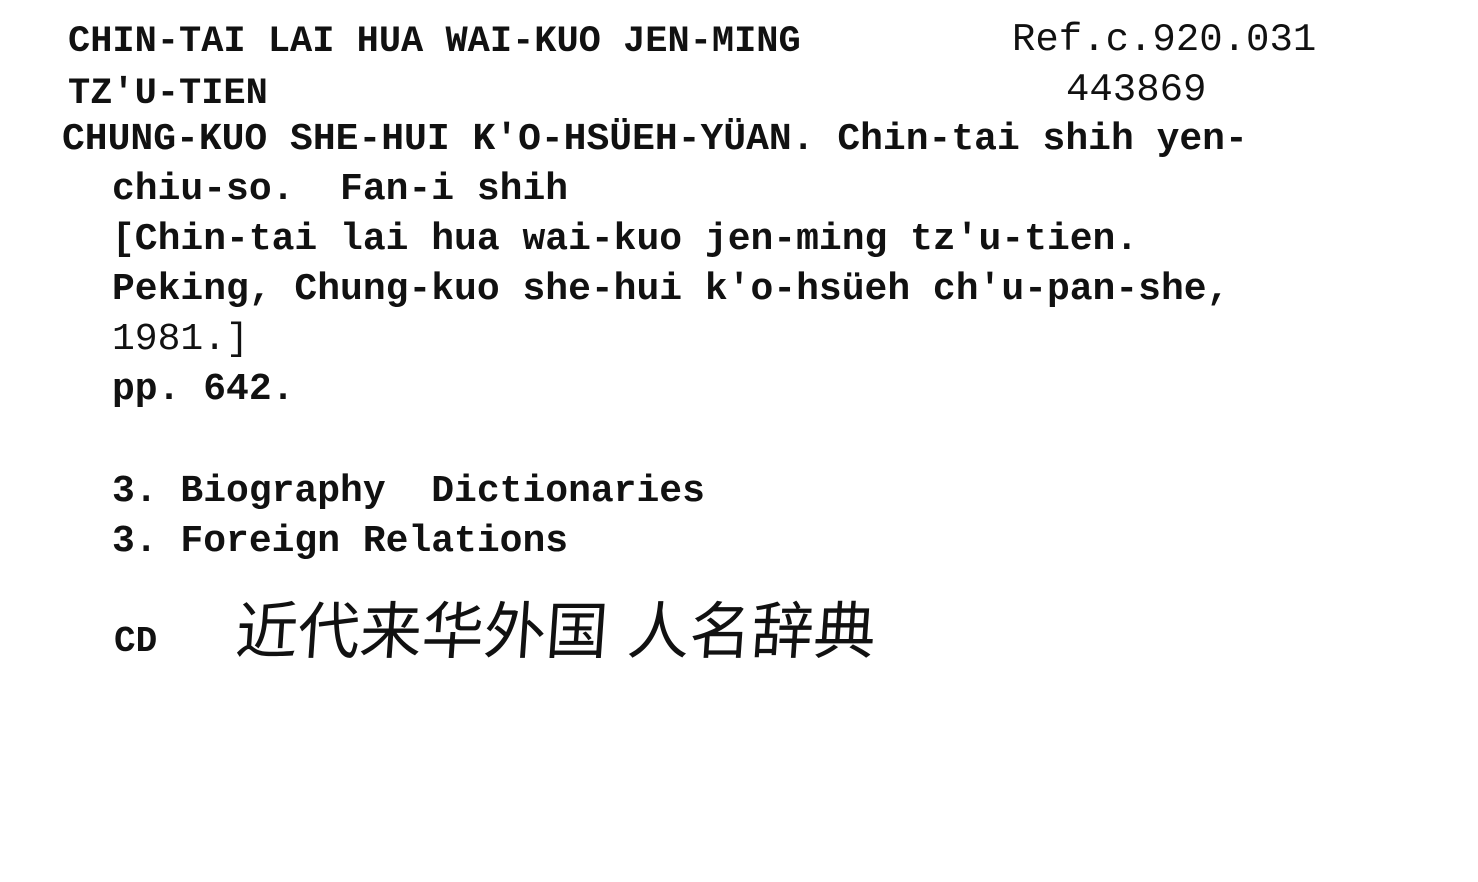 This screenshot has width=1478, height=882. Describe the element at coordinates (180, 339) in the screenshot. I see `title-line-3: 1981.]` at that location.